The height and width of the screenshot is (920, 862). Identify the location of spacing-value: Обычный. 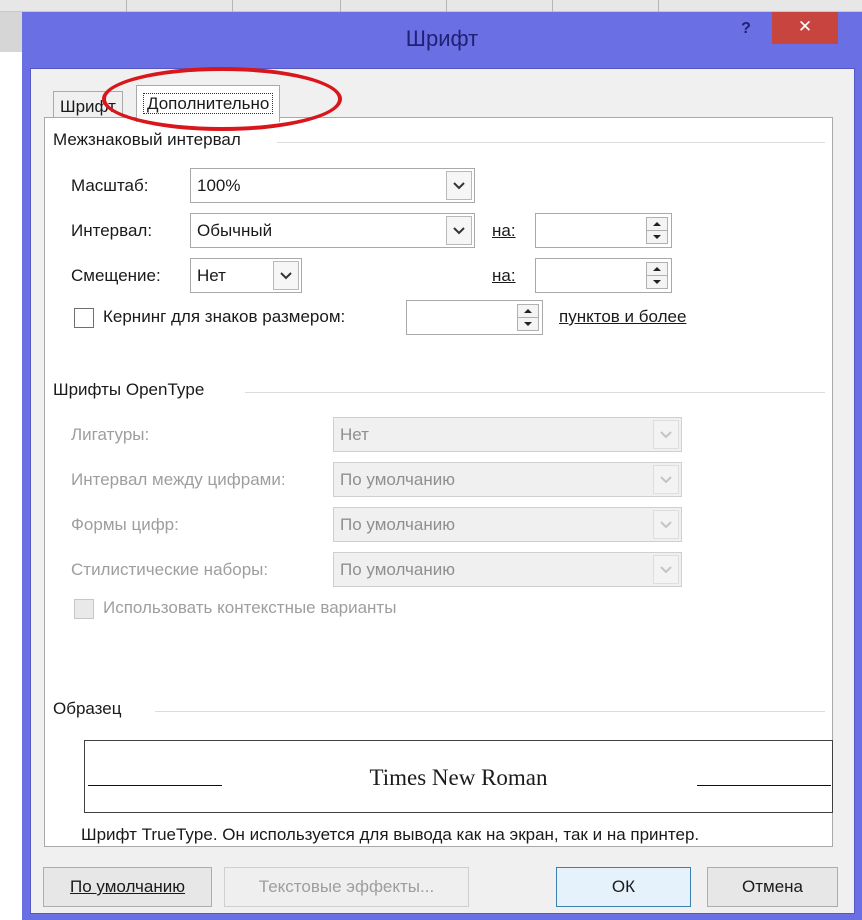
(235, 230).